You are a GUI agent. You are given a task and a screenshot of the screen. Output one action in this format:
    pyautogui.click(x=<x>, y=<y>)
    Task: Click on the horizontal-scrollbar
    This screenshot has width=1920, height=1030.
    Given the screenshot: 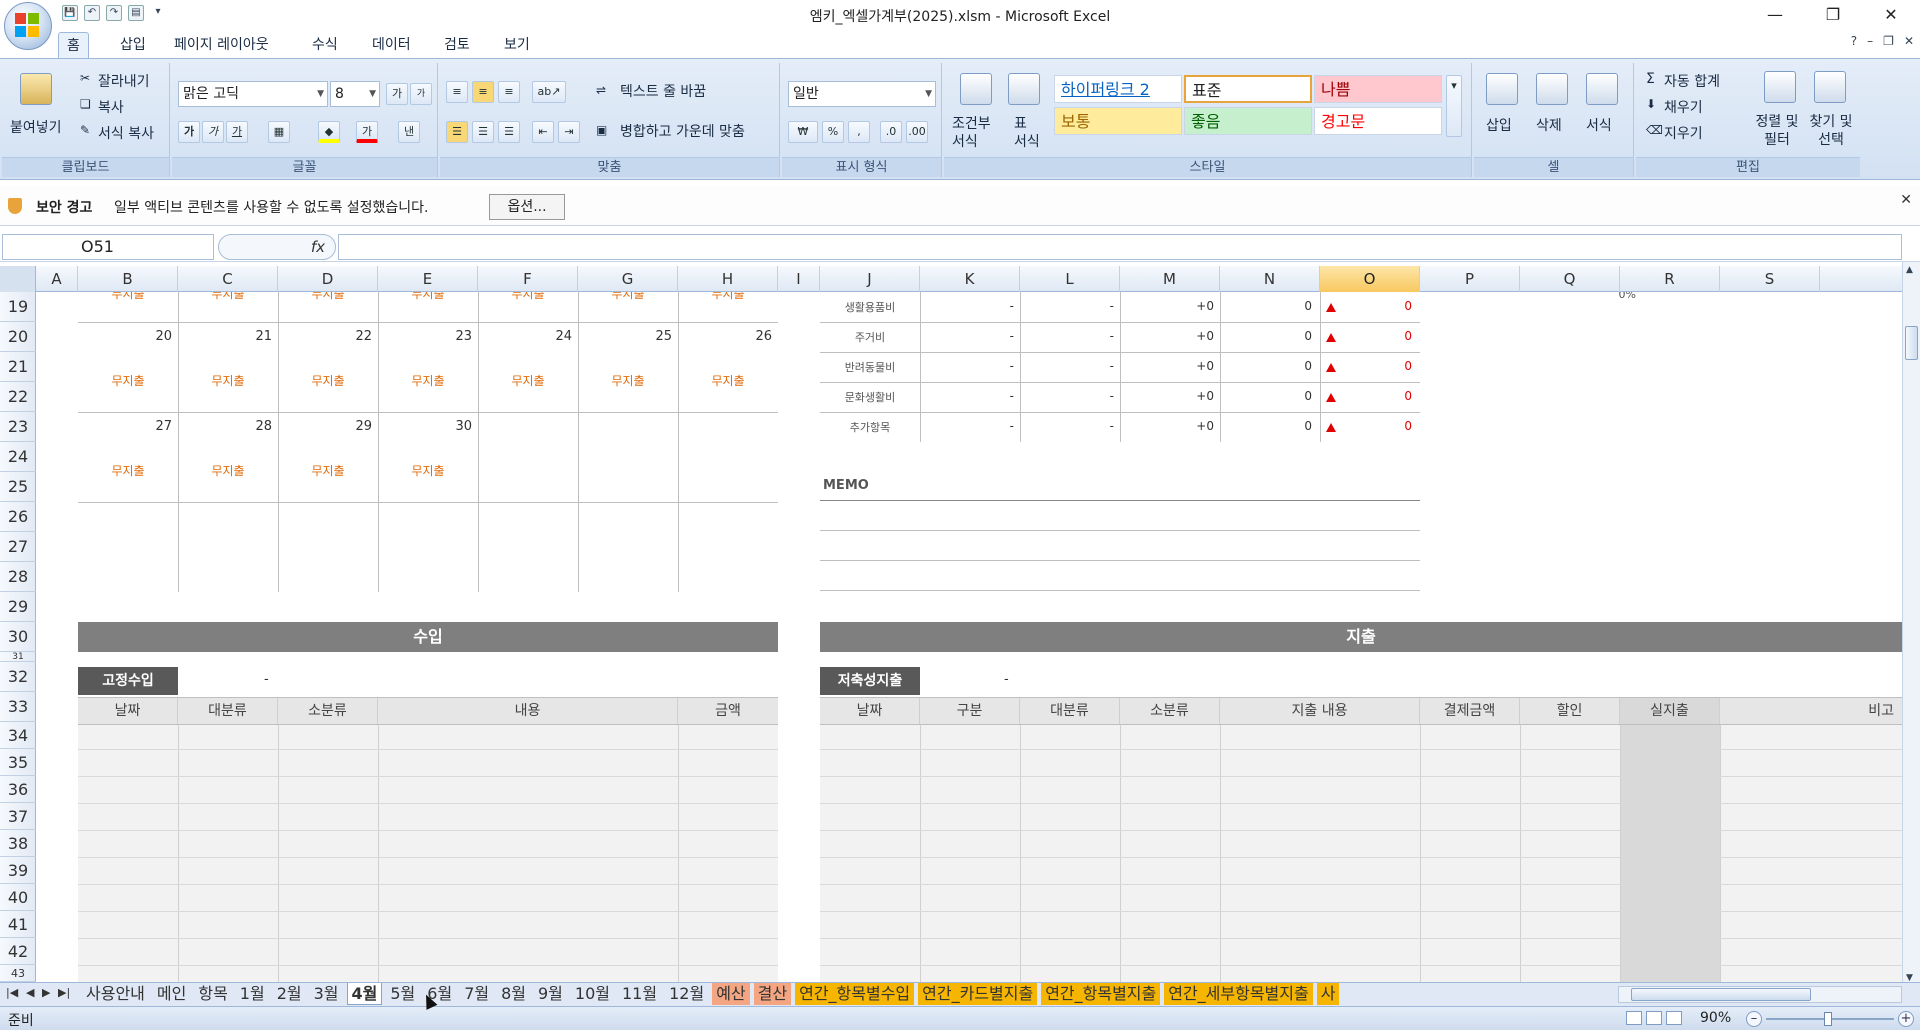 What is the action you would take?
    pyautogui.click(x=1760, y=994)
    